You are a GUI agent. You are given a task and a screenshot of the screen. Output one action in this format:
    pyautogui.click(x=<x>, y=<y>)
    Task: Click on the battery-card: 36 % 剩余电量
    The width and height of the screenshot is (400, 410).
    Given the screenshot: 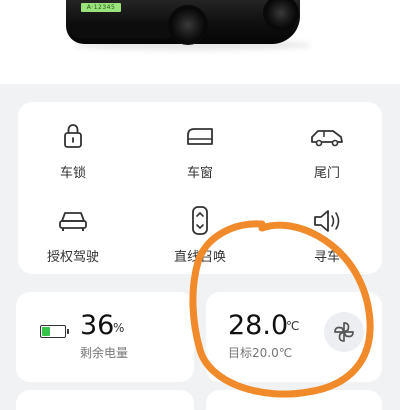 What is the action you would take?
    pyautogui.click(x=105, y=337)
    